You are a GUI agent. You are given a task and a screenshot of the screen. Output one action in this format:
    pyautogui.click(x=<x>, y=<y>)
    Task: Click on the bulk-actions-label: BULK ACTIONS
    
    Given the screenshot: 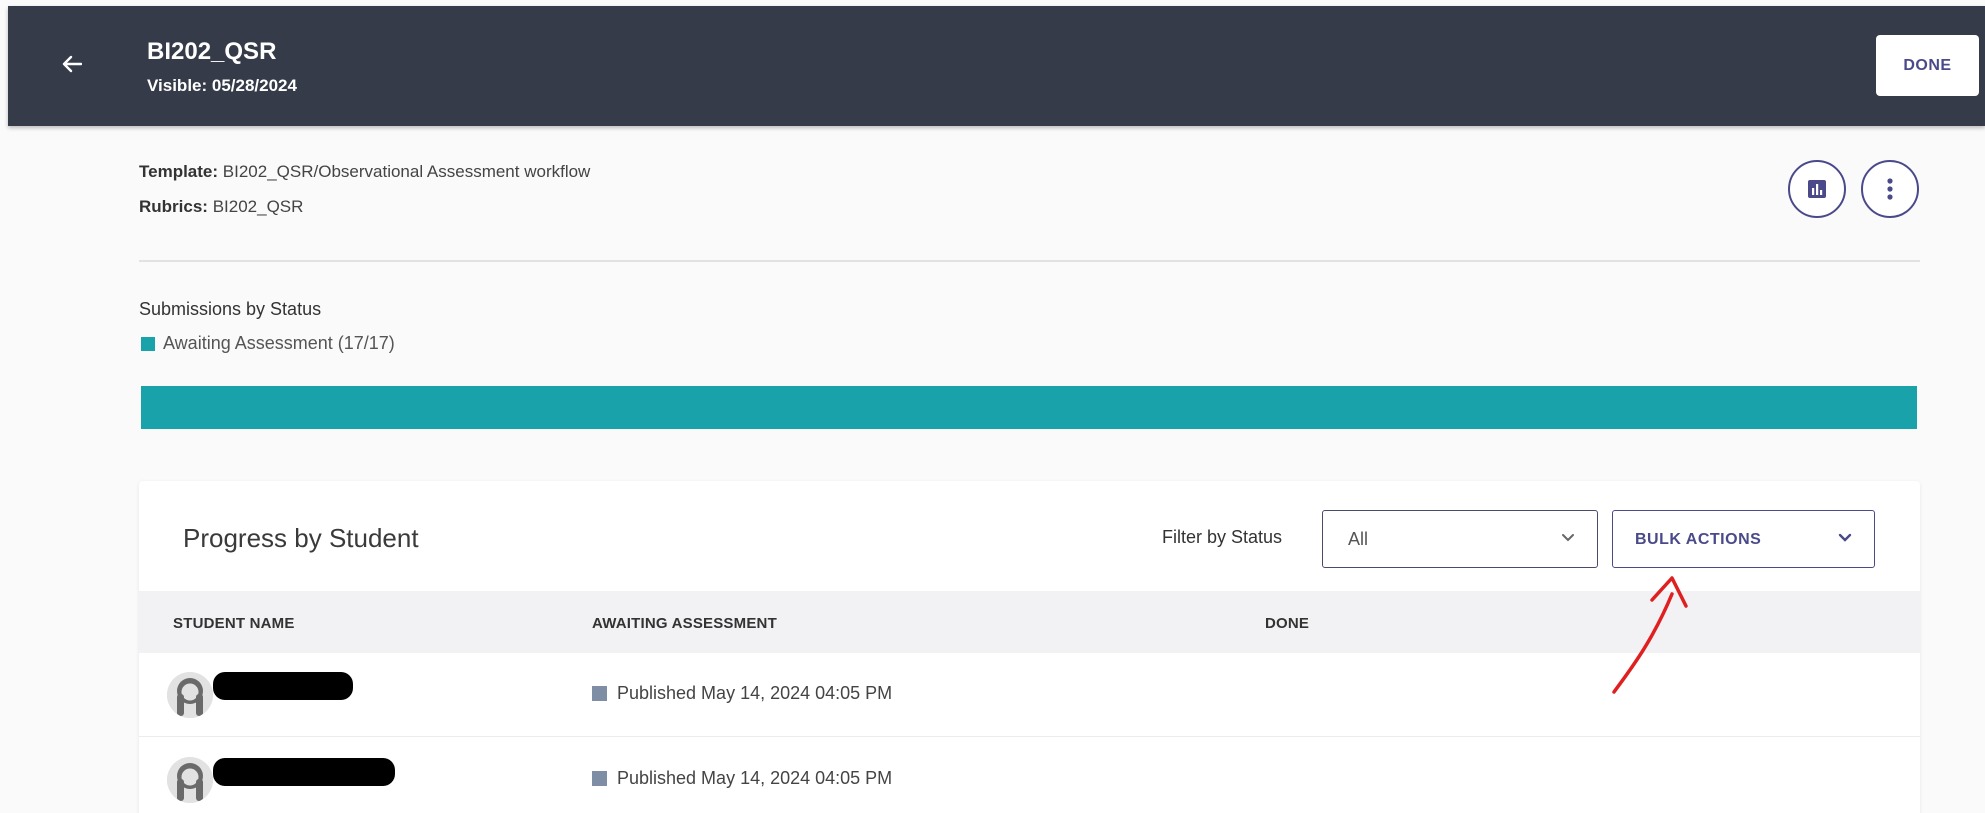 What is the action you would take?
    pyautogui.click(x=1698, y=539)
    